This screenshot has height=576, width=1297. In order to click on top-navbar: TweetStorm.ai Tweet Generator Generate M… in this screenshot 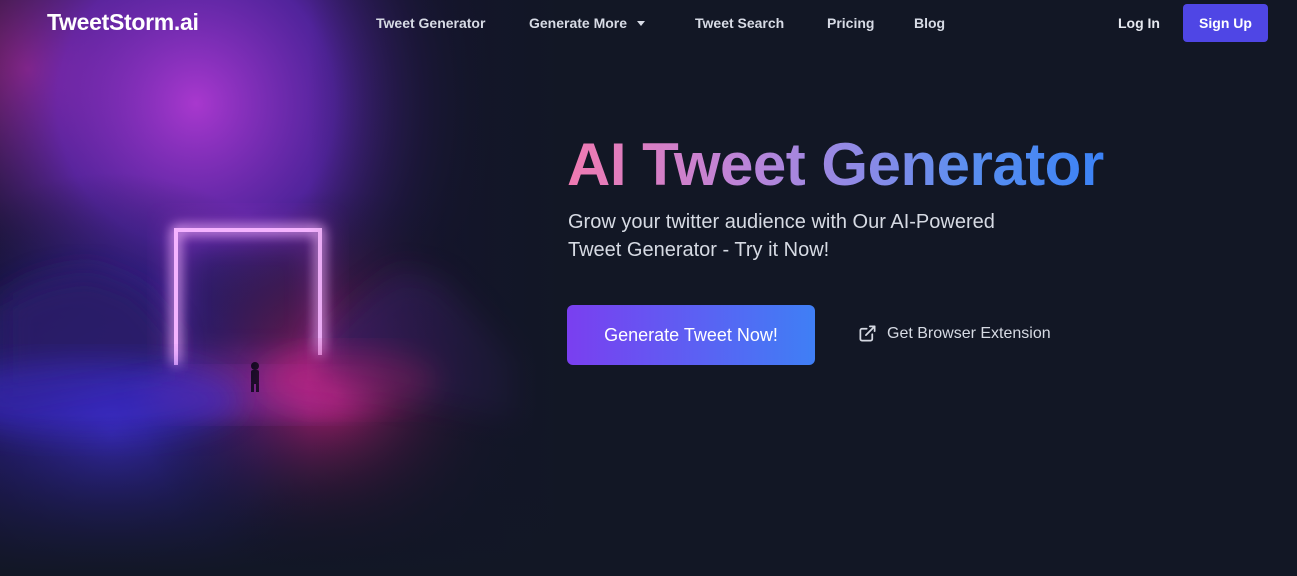, I will do `click(648, 23)`.